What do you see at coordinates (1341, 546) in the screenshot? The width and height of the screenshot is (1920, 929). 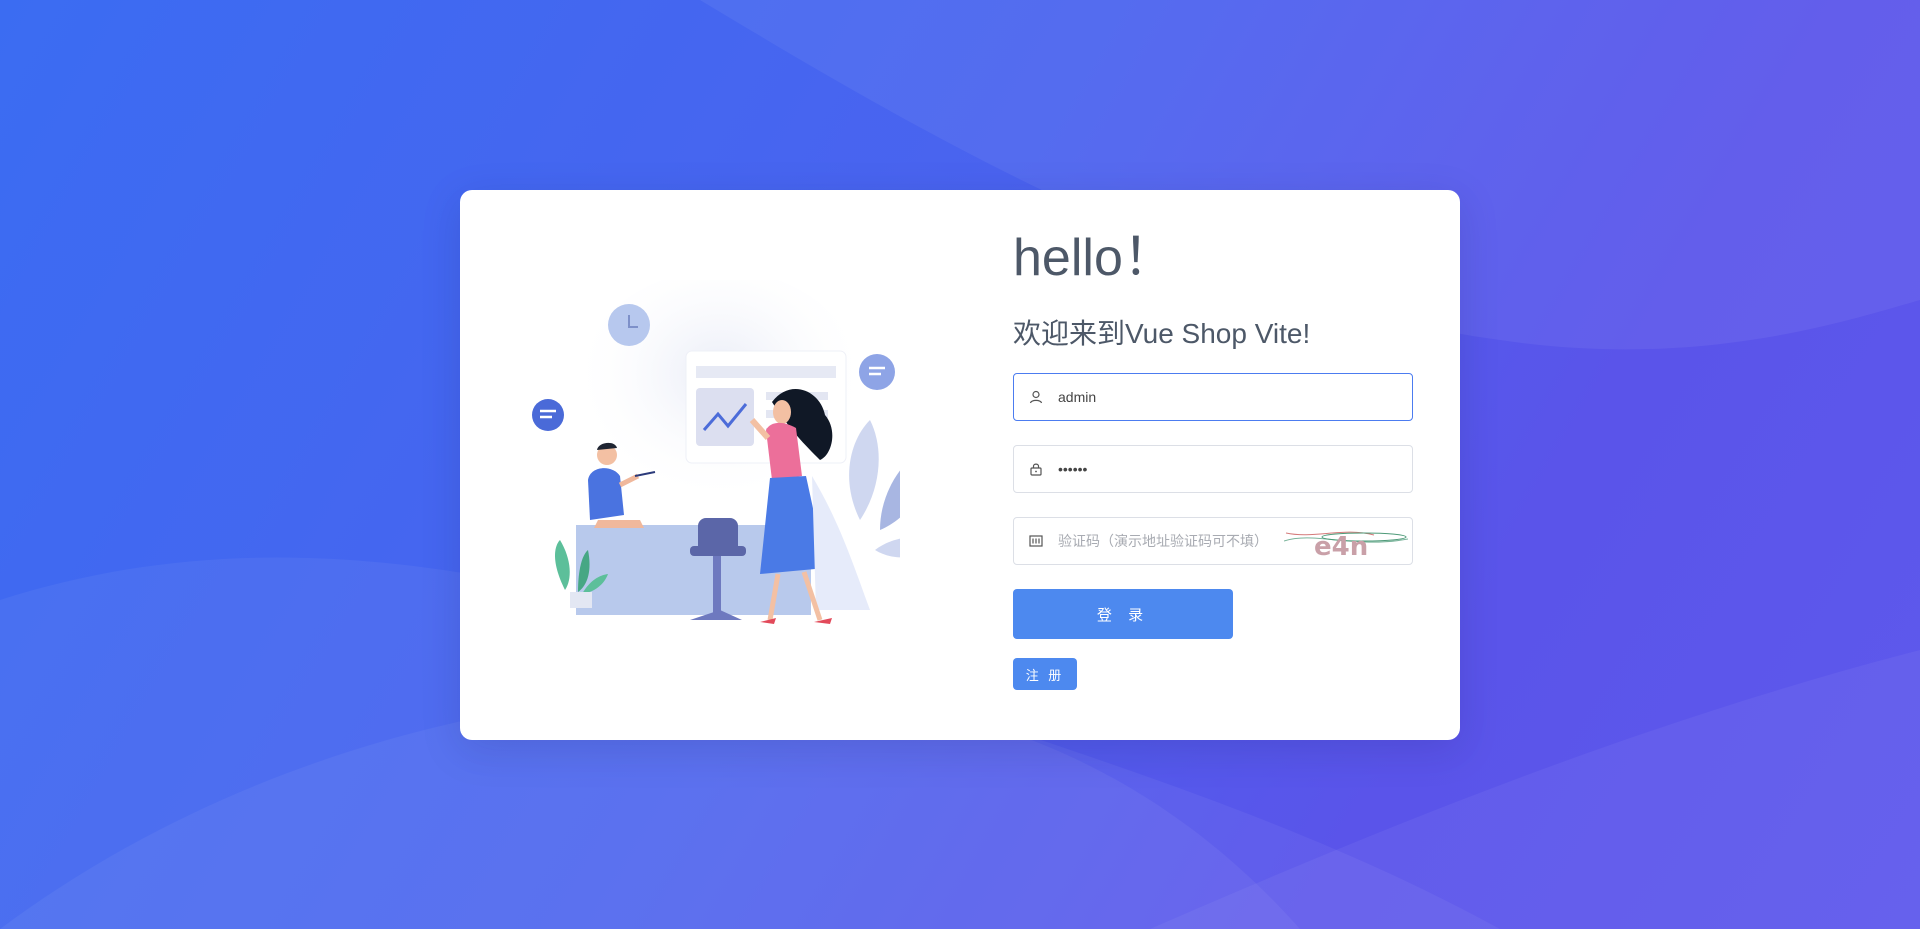 I see `captcha-text: e4n` at bounding box center [1341, 546].